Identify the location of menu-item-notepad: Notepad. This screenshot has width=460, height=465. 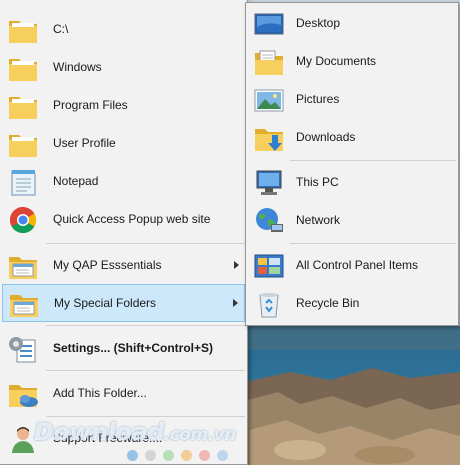
(123, 182).